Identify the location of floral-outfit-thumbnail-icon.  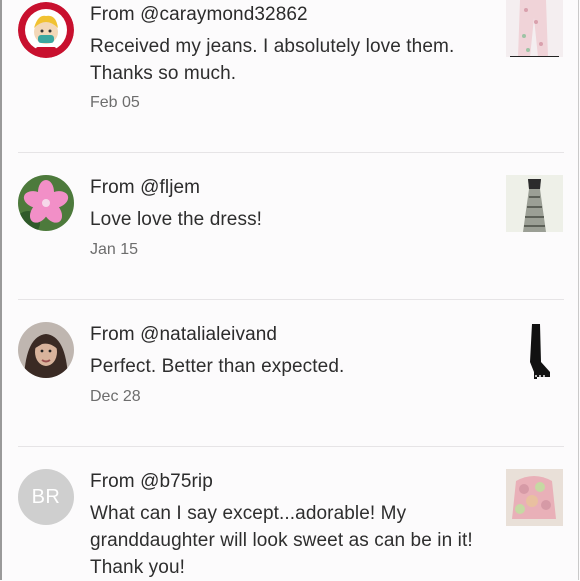
(534, 497).